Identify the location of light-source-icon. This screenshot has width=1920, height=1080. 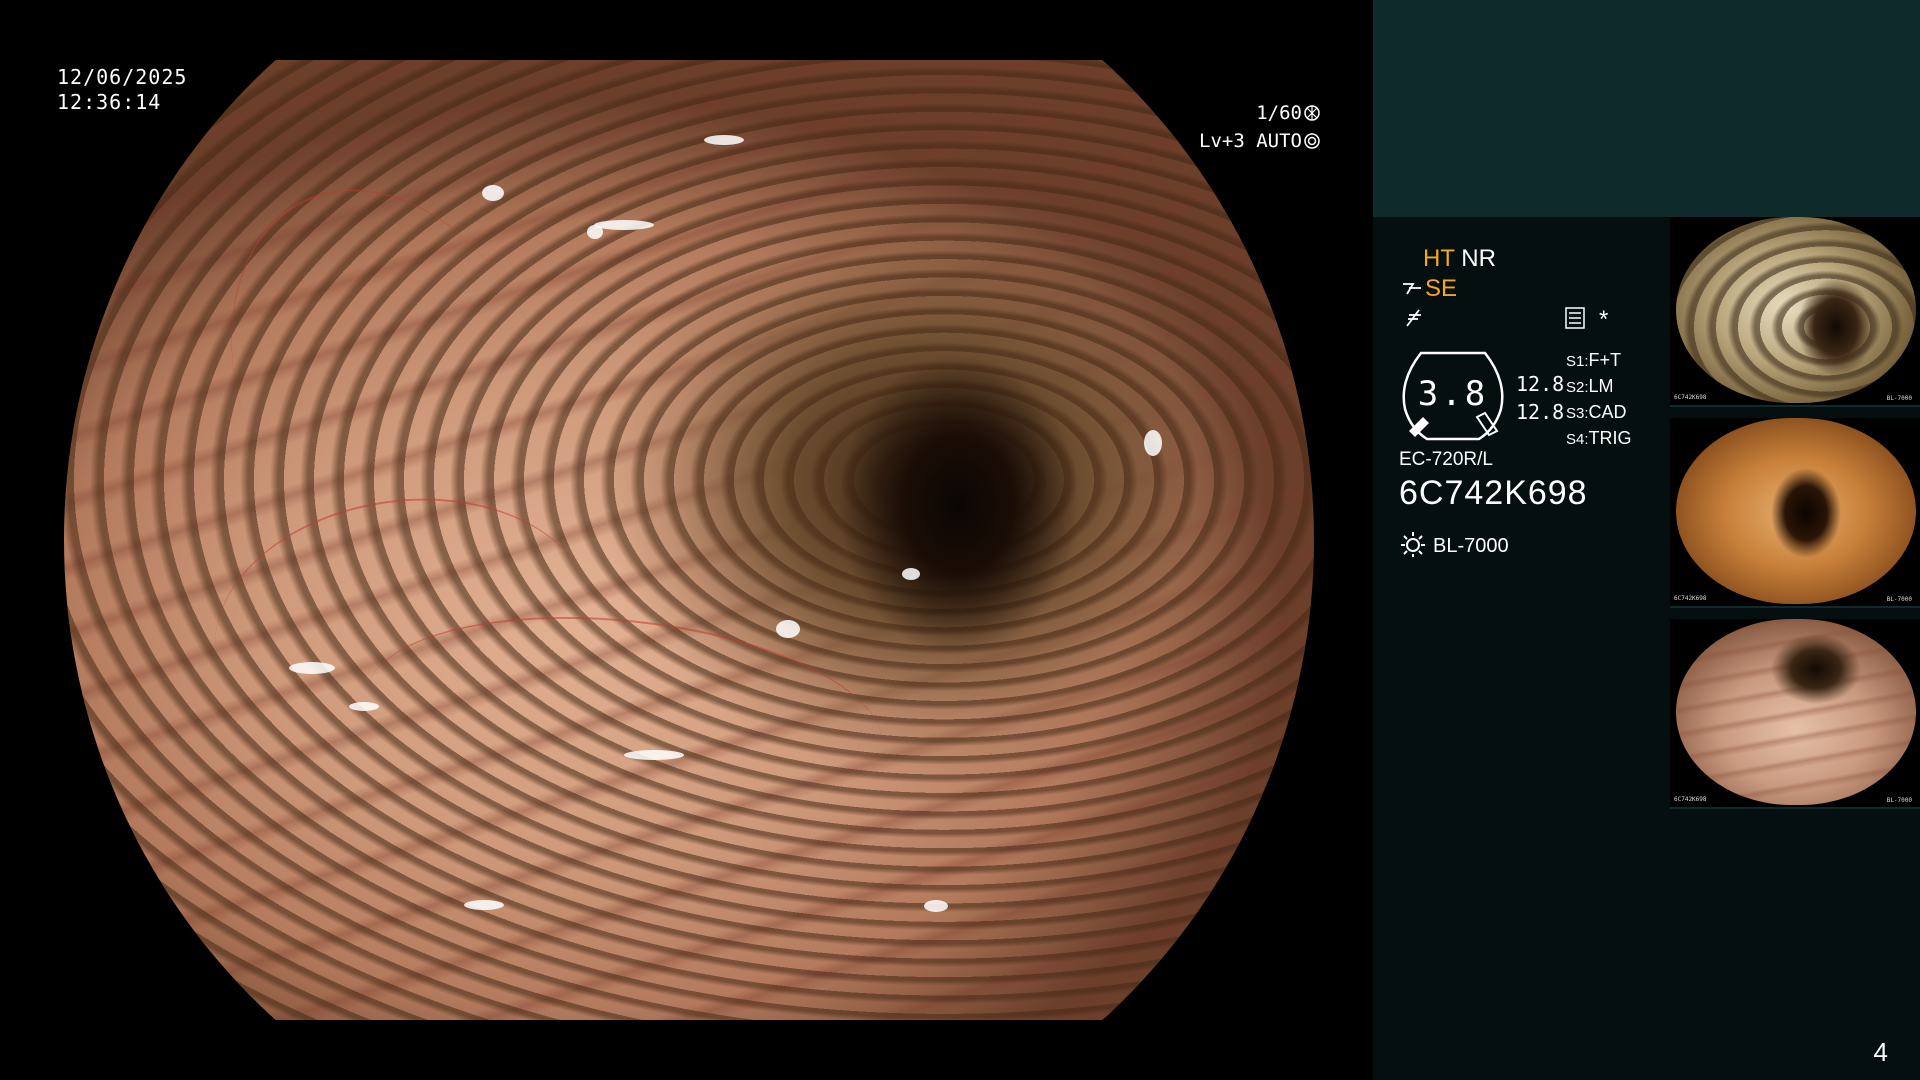
(1413, 544).